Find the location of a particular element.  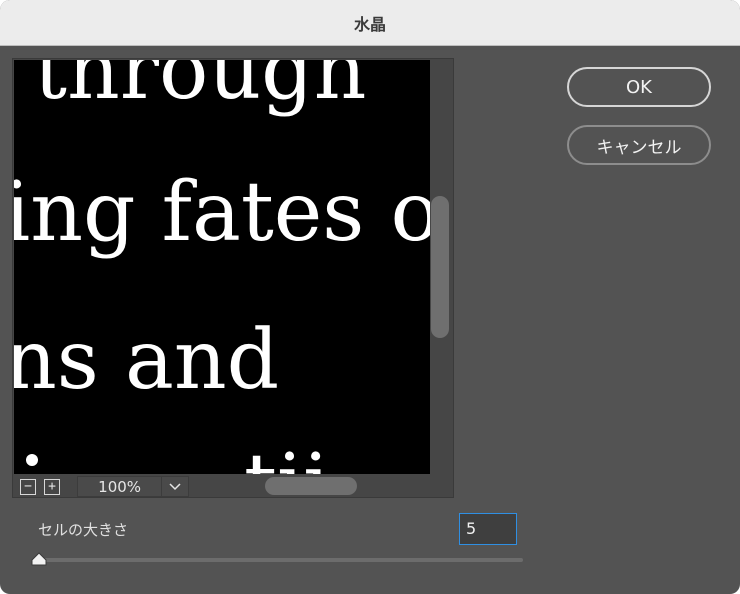

zoom-in-button: + is located at coordinates (52, 487).